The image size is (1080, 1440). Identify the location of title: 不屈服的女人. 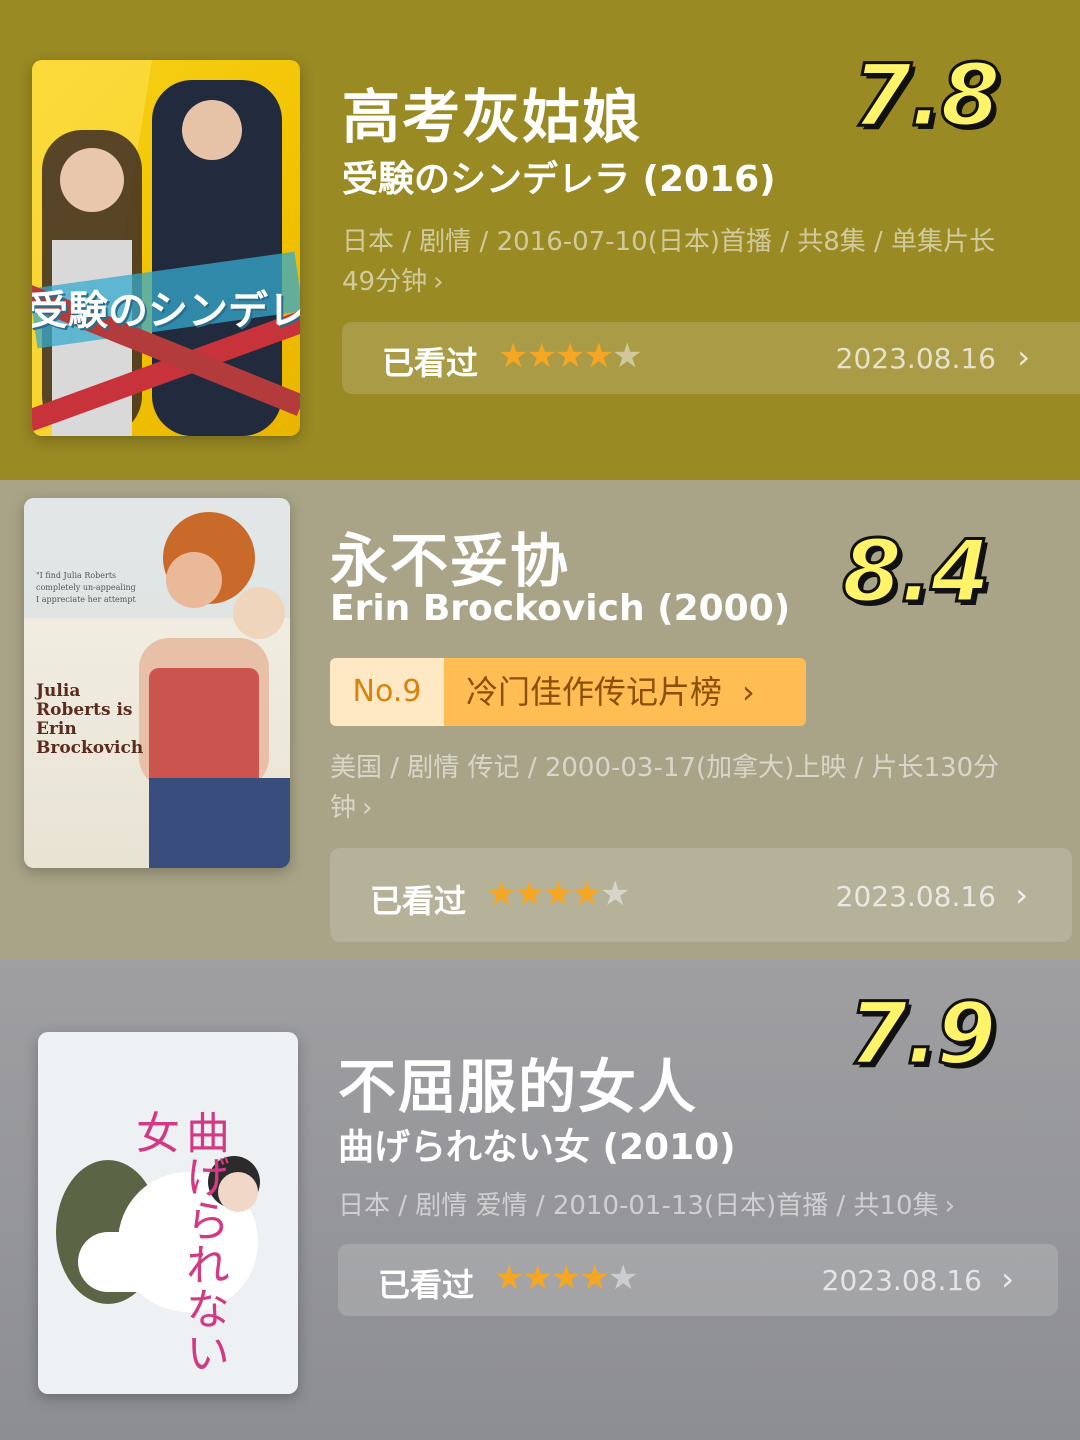
(518, 1082).